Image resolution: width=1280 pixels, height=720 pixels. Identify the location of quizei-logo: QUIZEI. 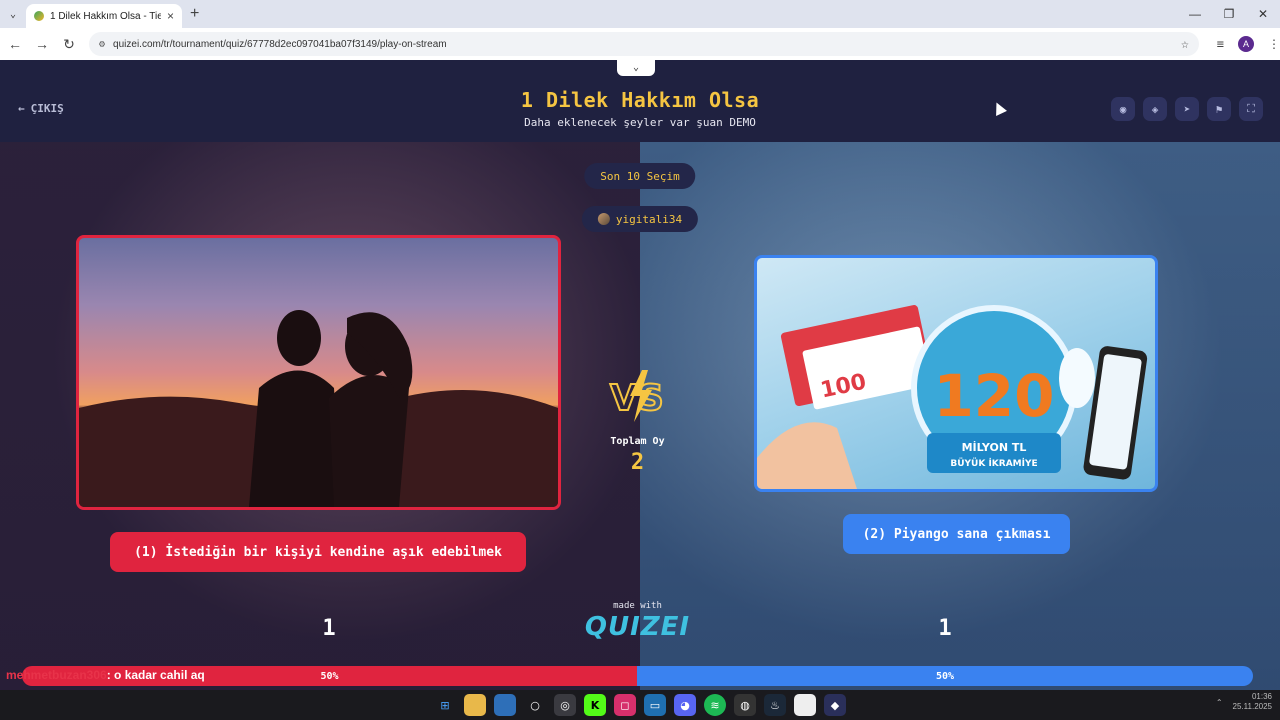
(637, 627).